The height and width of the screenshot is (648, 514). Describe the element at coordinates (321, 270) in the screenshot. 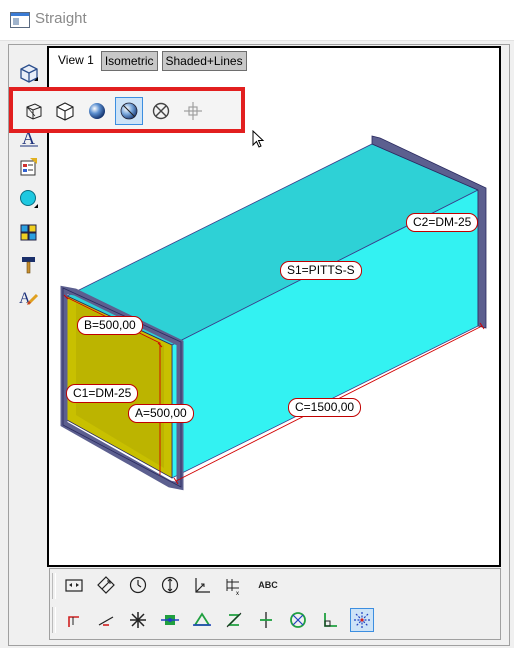

I see `label-s1: S1=PITTS-S` at that location.